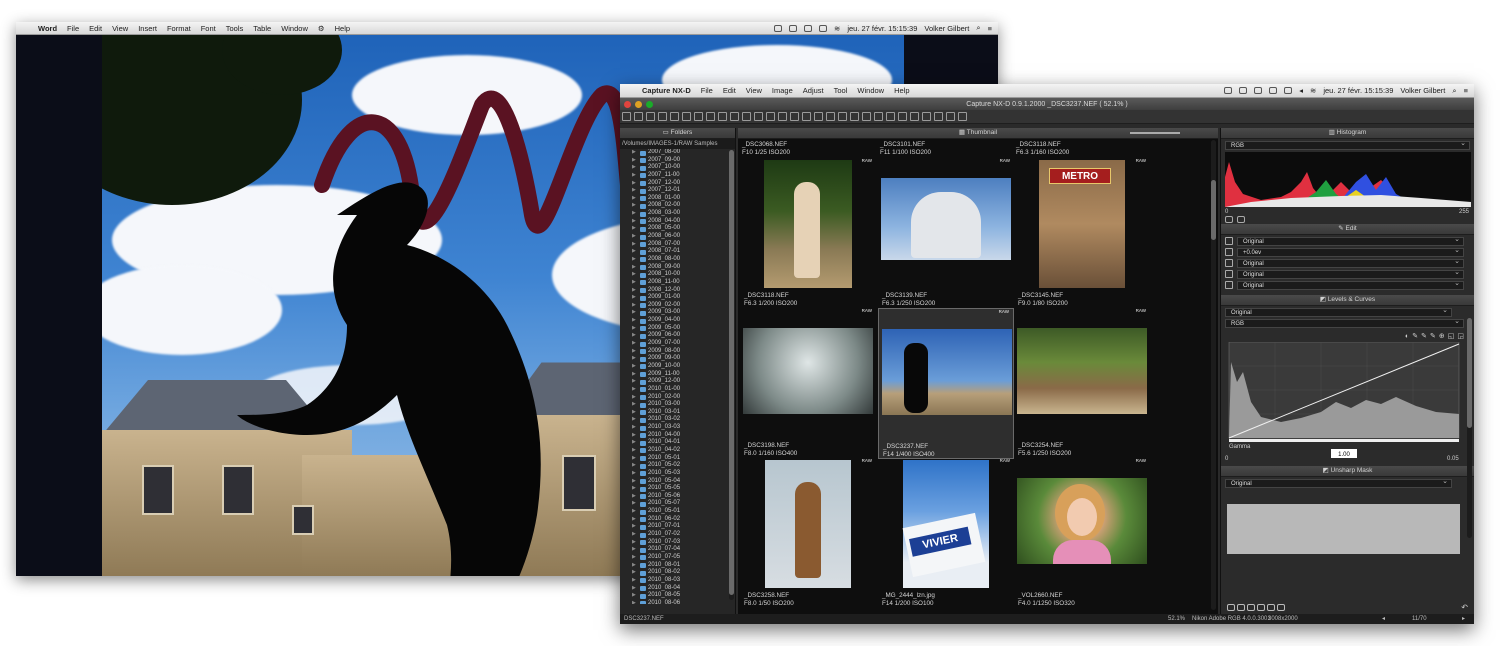 The image size is (1500, 646). What do you see at coordinates (731, 375) in the screenshot?
I see `folder-scrollbar` at bounding box center [731, 375].